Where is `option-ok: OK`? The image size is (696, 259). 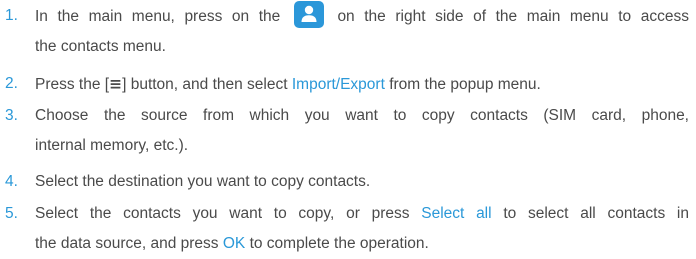 option-ok: OK is located at coordinates (234, 243).